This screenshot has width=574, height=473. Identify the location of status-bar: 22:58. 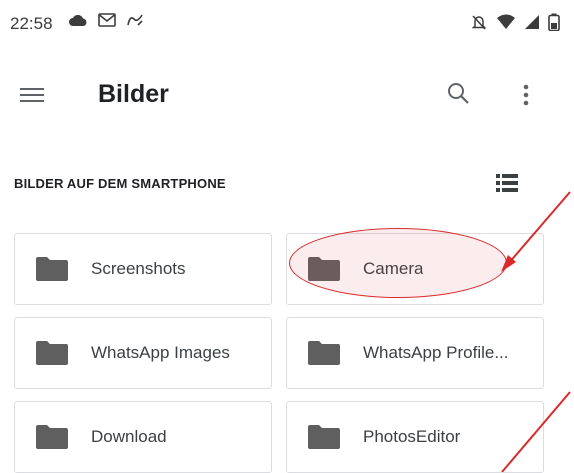
(287, 25).